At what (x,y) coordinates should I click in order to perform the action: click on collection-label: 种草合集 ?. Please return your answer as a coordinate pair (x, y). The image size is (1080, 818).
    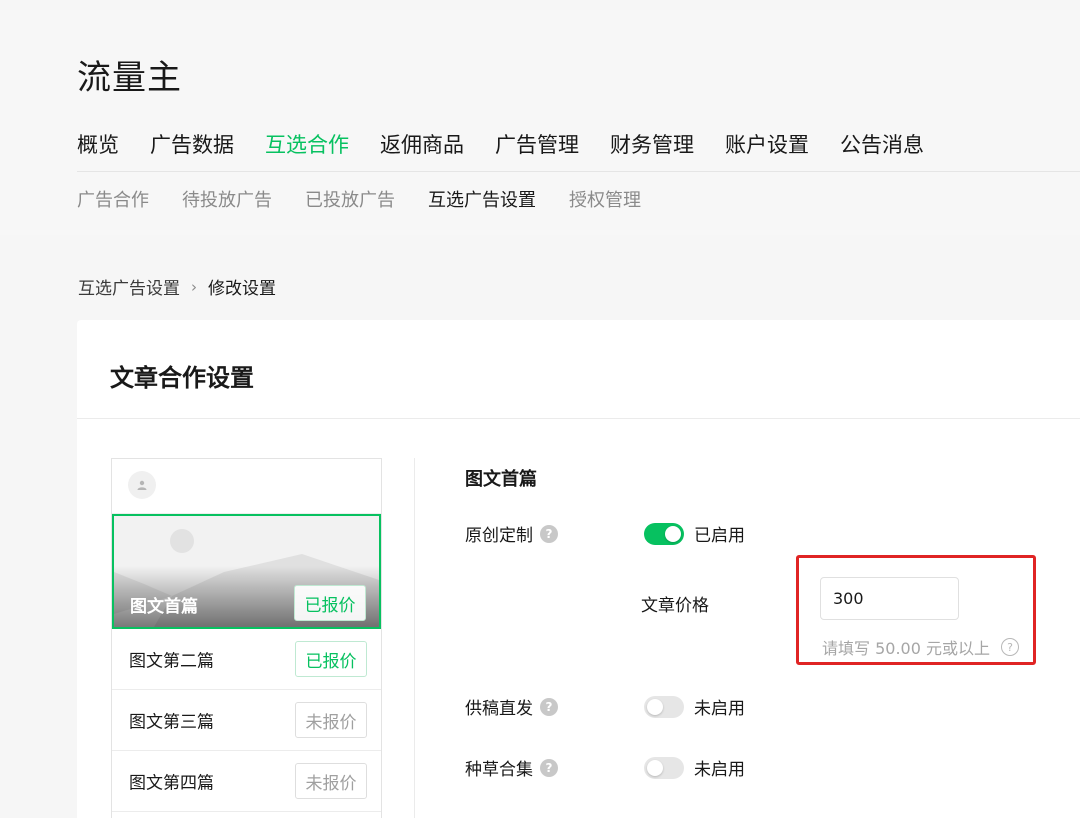
    Looking at the image, I should click on (511, 767).